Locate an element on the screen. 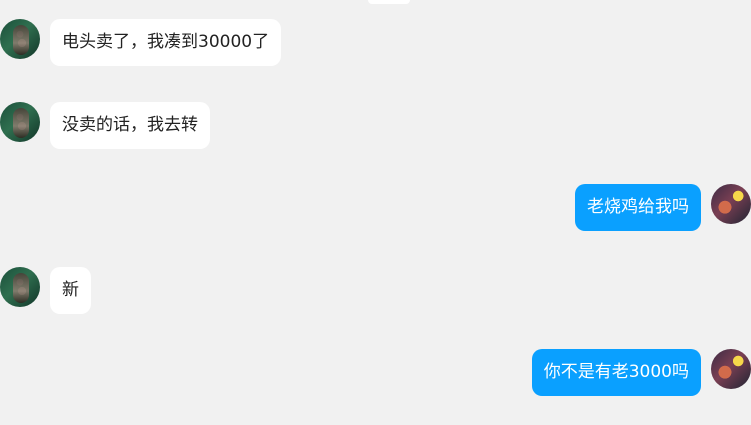  incoming-message: 没卖的话，我去转 is located at coordinates (105, 125).